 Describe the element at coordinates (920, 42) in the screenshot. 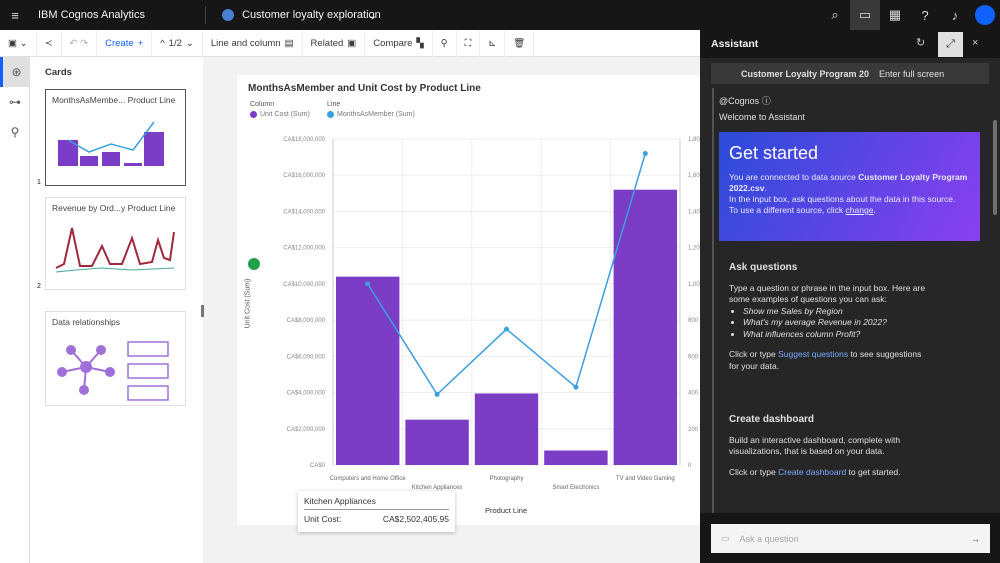

I see `reset-icon: ↻` at that location.